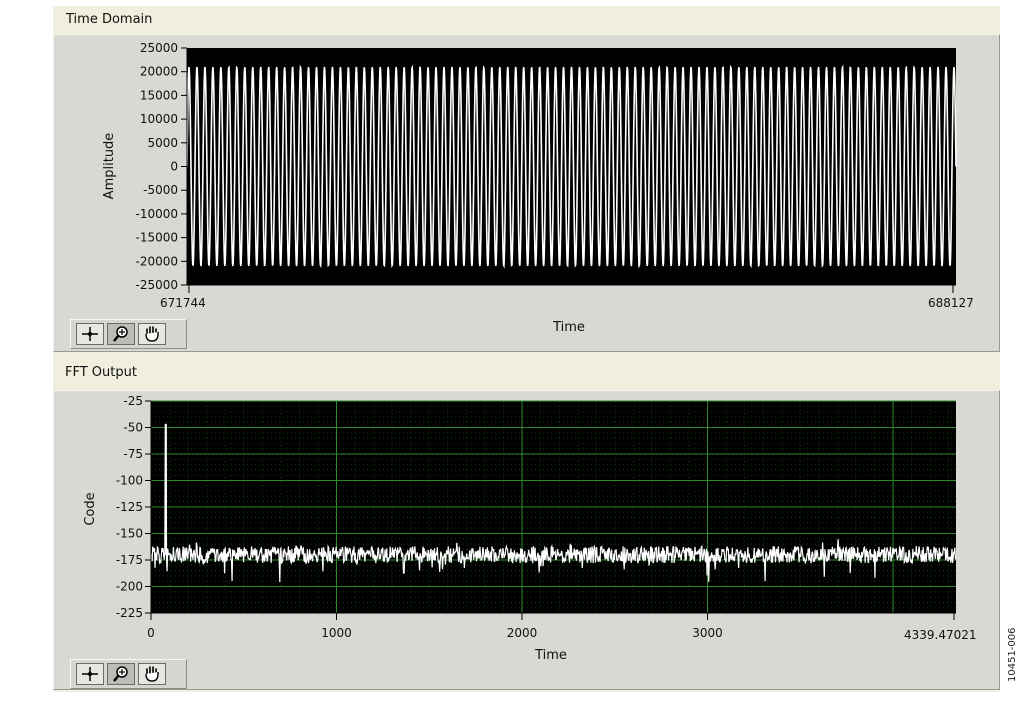 This screenshot has width=1024, height=705. I want to click on time-y-tick-label: 0, so click(174, 167).